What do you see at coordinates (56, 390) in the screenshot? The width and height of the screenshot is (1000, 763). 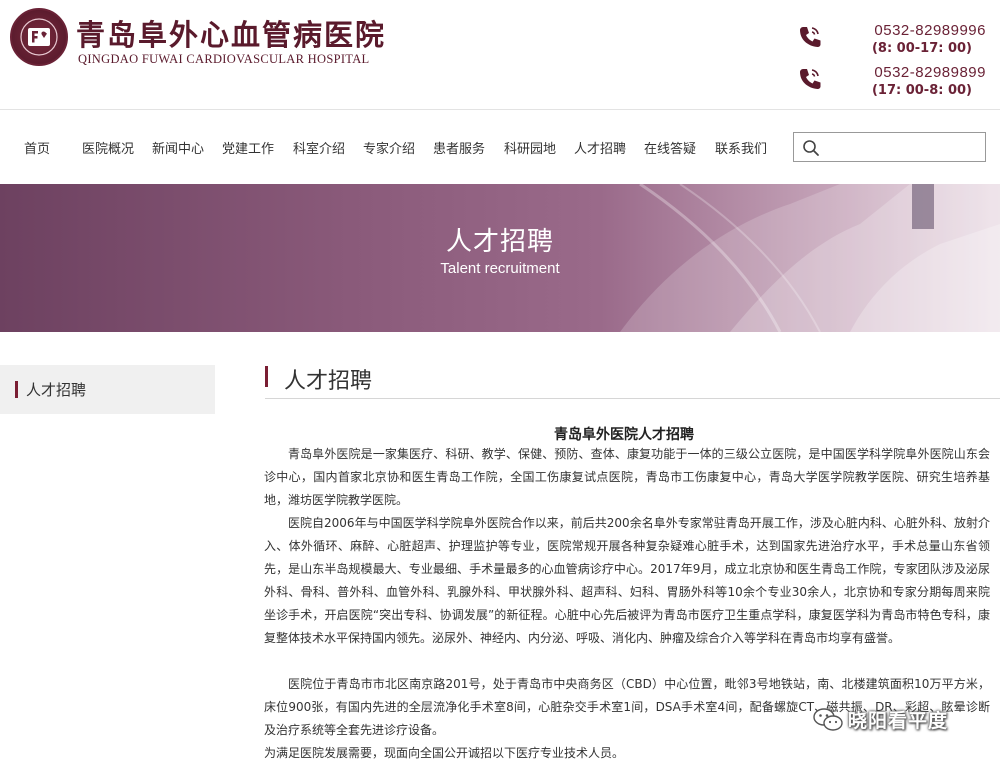 I see `sidebar-item-label: 人才招聘` at bounding box center [56, 390].